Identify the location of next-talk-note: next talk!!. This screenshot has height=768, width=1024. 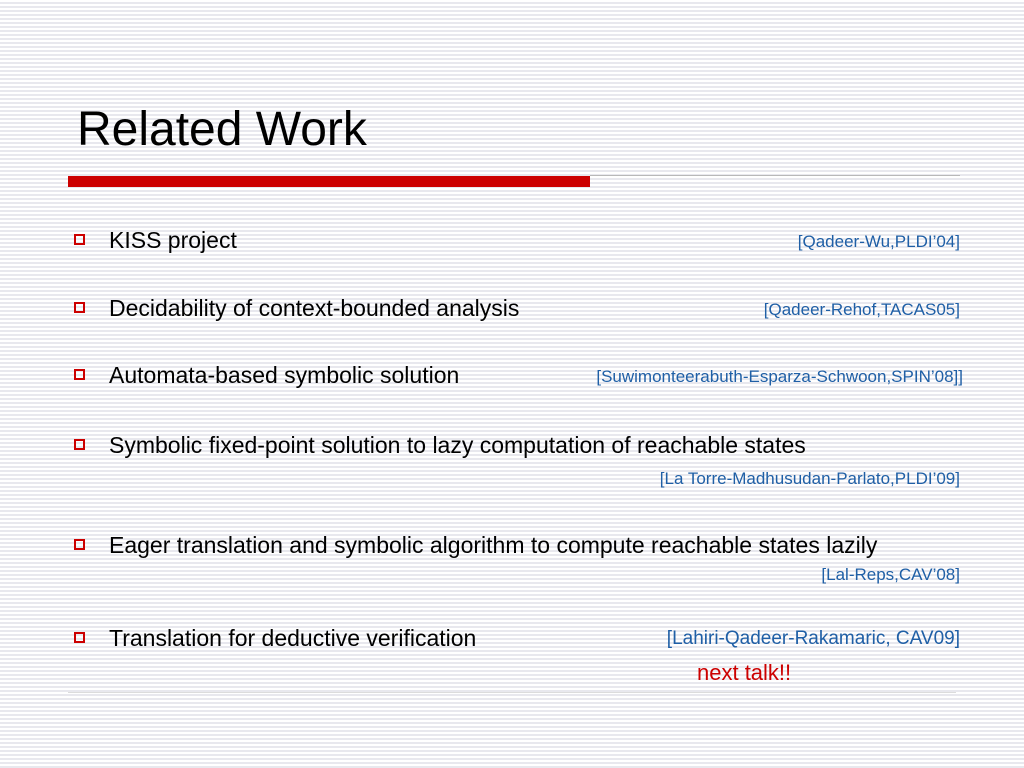
(744, 672).